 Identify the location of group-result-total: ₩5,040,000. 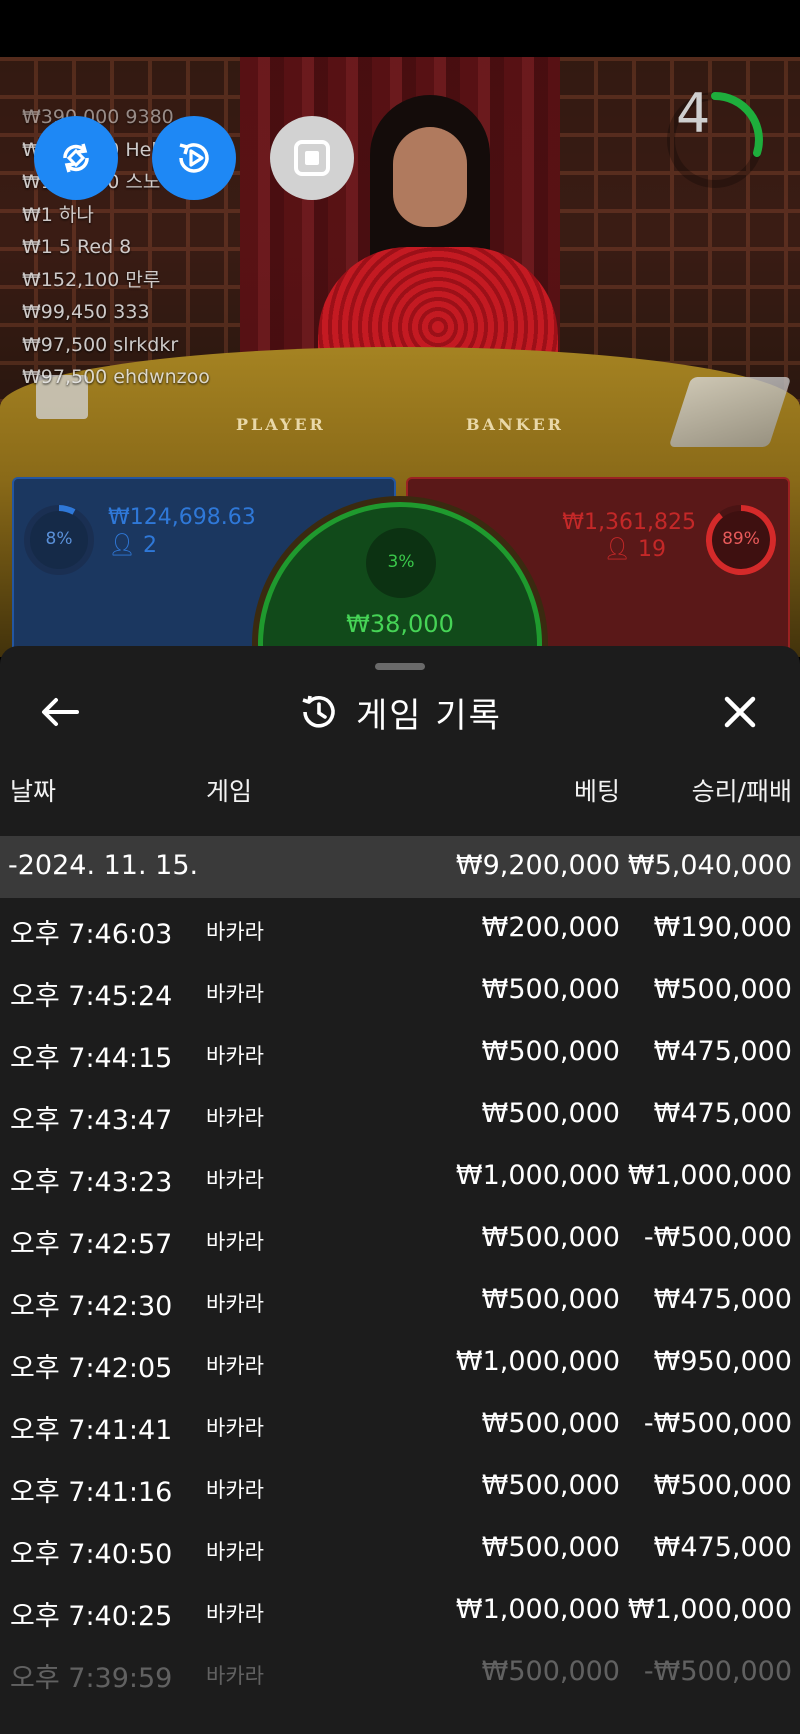
(709, 865).